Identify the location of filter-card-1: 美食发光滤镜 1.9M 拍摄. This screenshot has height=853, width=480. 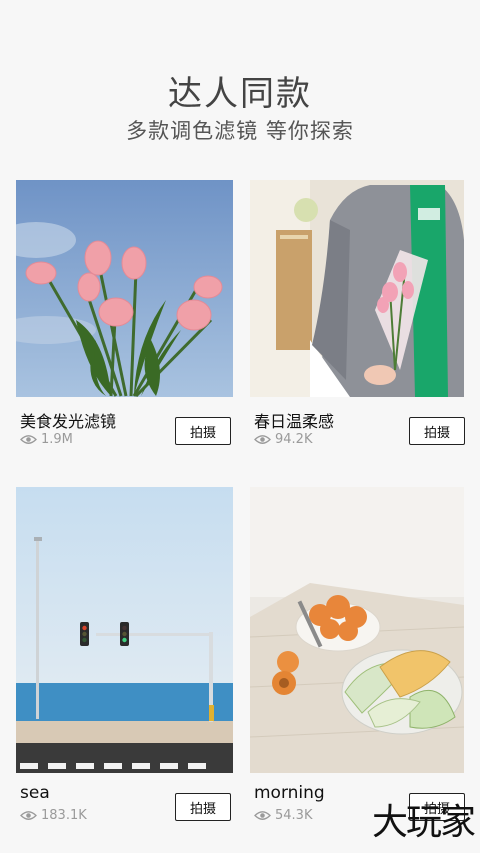
(124, 313).